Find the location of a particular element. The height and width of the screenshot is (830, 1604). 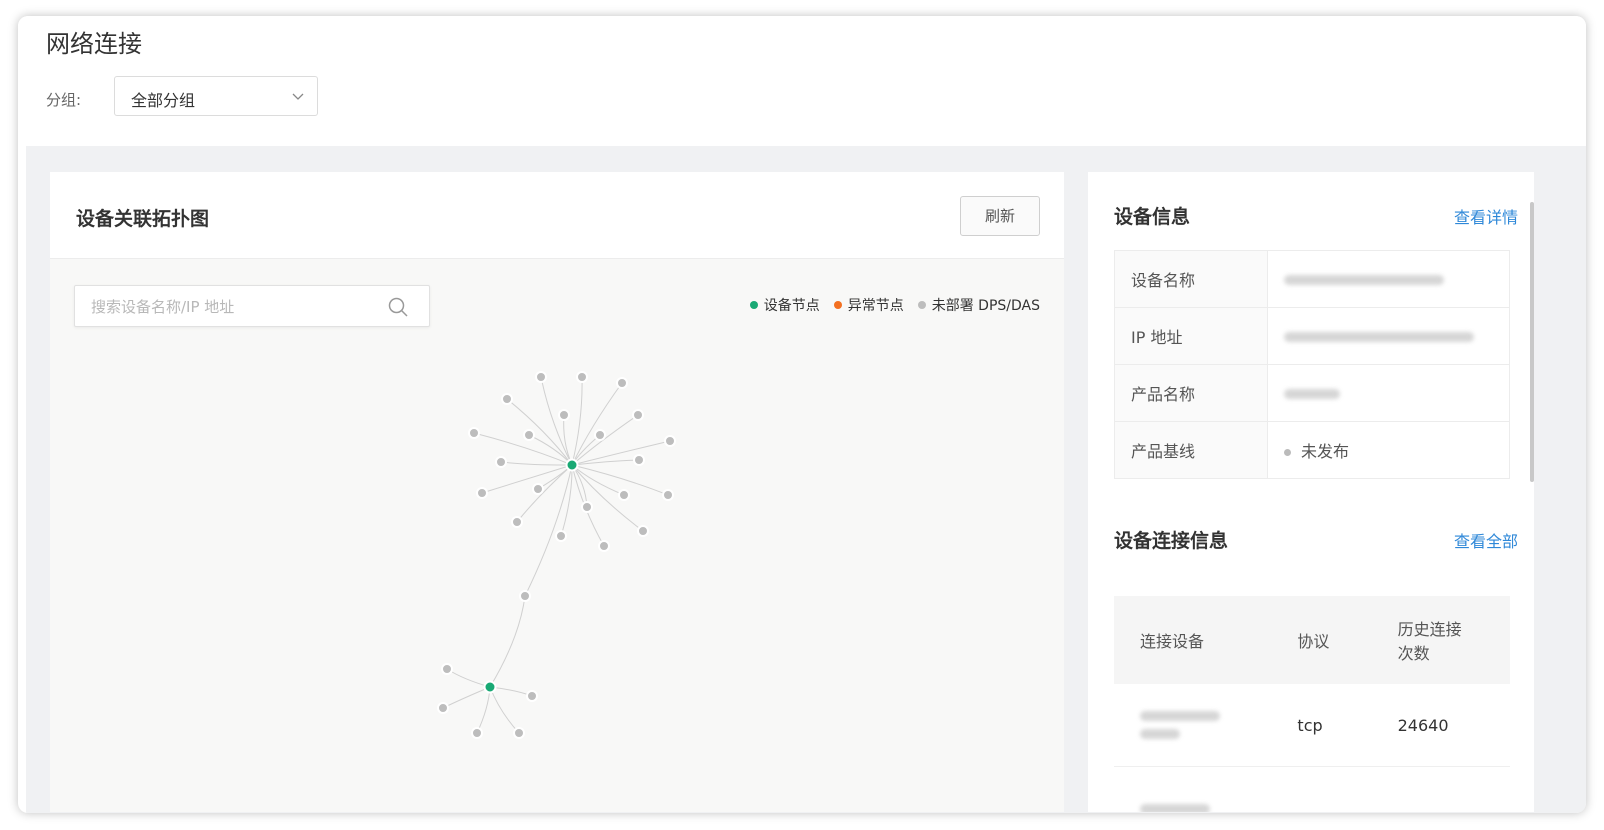

status-dot-icon is located at coordinates (1287, 452).